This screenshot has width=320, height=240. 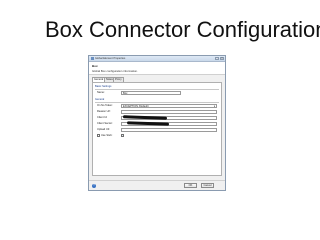 I want to click on name-label: Name:, so click(x=101, y=92).